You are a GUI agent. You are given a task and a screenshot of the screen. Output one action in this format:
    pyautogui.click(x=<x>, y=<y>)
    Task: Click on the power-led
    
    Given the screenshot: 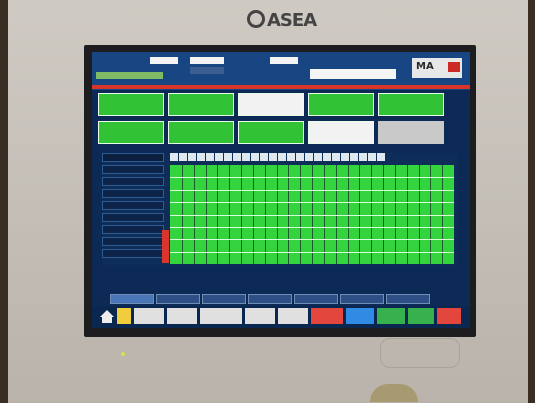 What is the action you would take?
    pyautogui.click(x=123, y=354)
    